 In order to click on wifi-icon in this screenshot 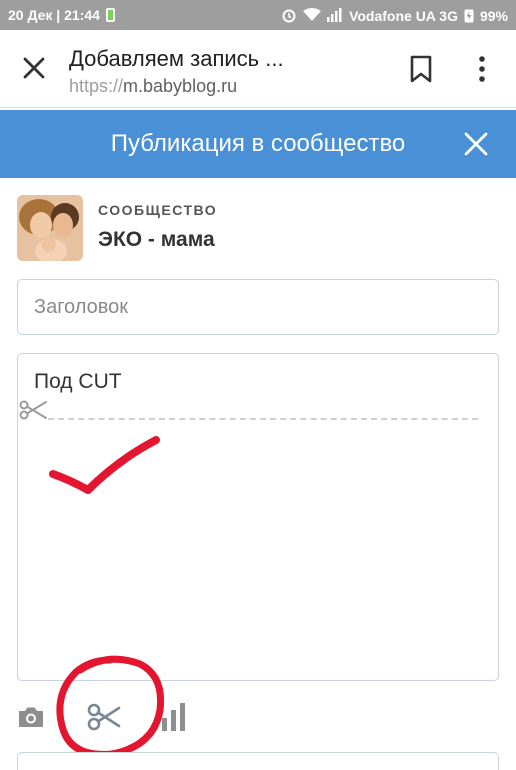, I will do `click(312, 16)`.